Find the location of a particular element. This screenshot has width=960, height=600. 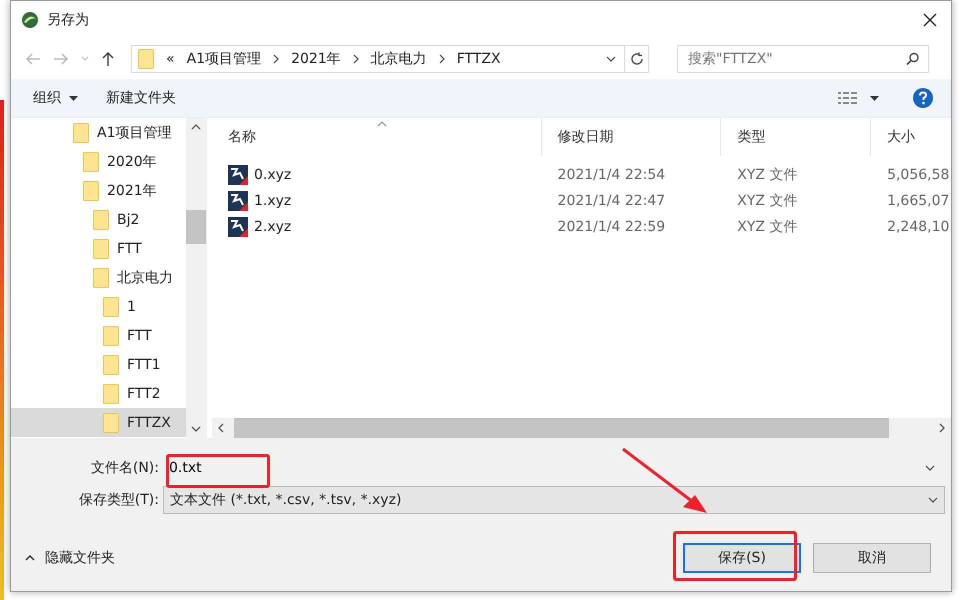

folder-tree-item: 北京电力 is located at coordinates (98, 277).